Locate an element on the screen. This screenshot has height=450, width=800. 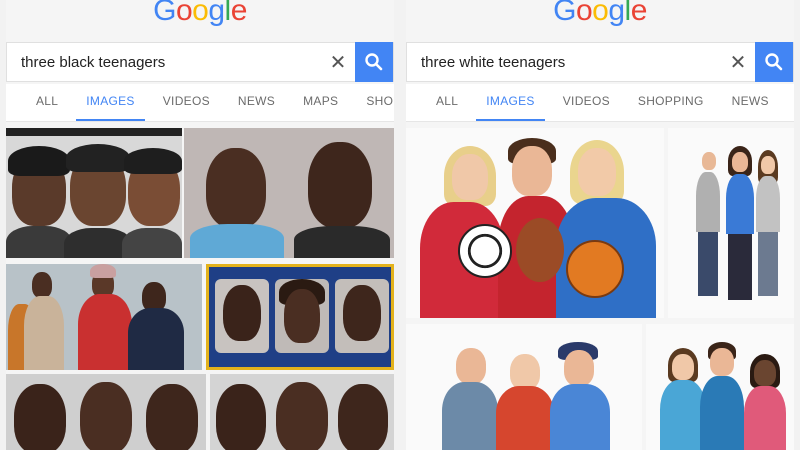
tab-shopping: SHOPPING is located at coordinates (671, 102).